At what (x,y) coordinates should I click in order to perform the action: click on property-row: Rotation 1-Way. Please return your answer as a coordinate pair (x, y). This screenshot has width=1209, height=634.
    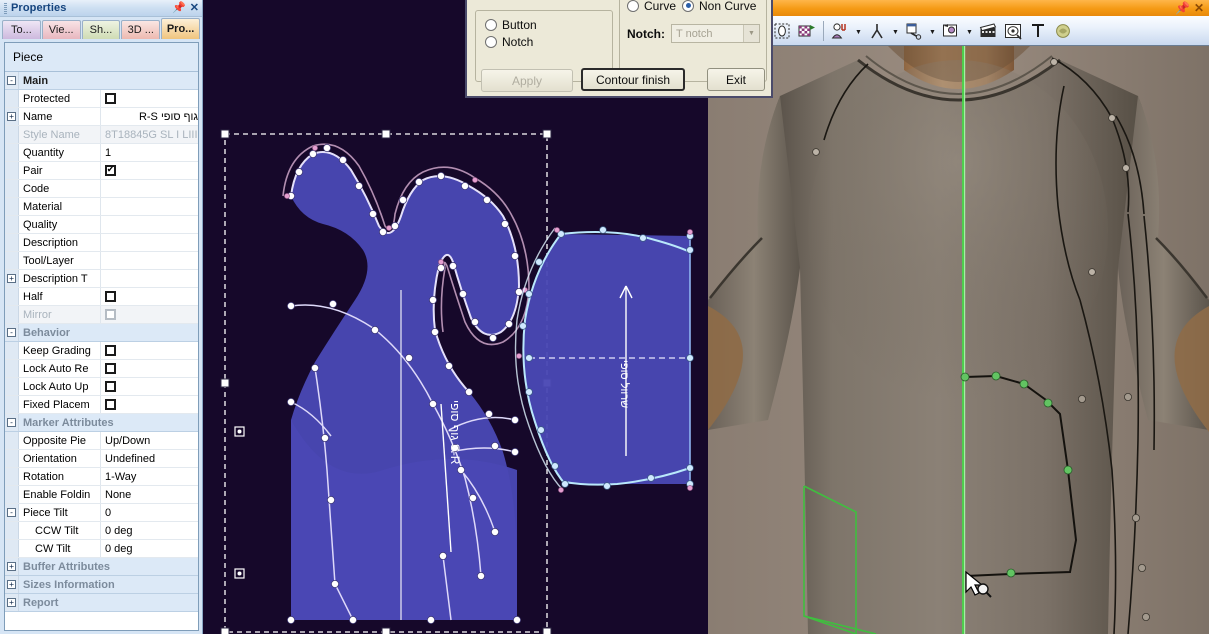
    Looking at the image, I should click on (101, 477).